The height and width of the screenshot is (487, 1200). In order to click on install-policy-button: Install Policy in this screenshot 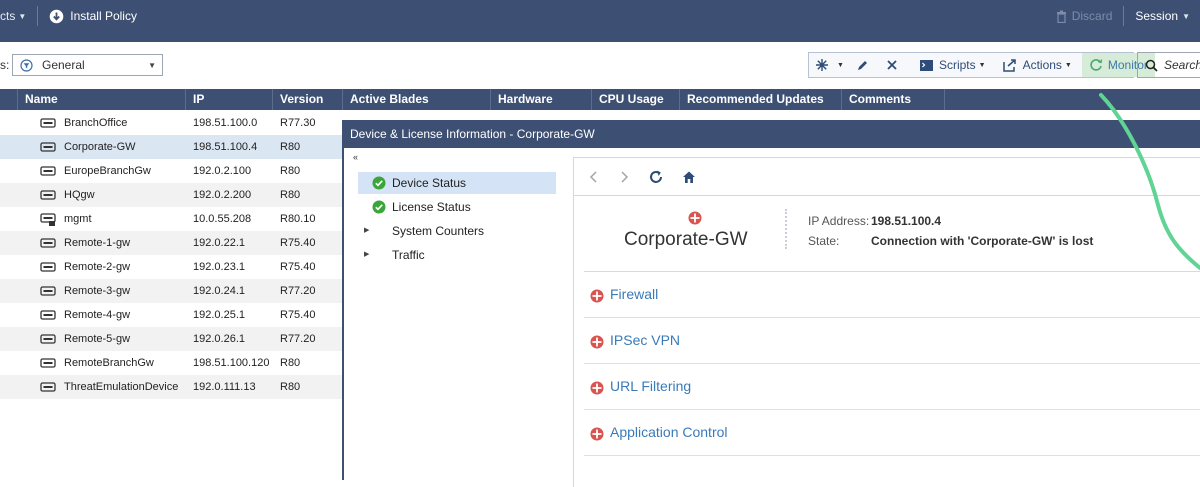, I will do `click(93, 16)`.